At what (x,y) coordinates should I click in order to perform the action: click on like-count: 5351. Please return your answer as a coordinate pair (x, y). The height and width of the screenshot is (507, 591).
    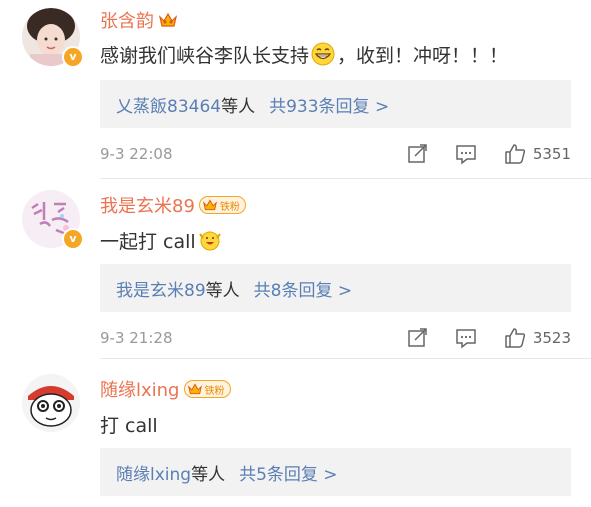
    Looking at the image, I should click on (551, 154).